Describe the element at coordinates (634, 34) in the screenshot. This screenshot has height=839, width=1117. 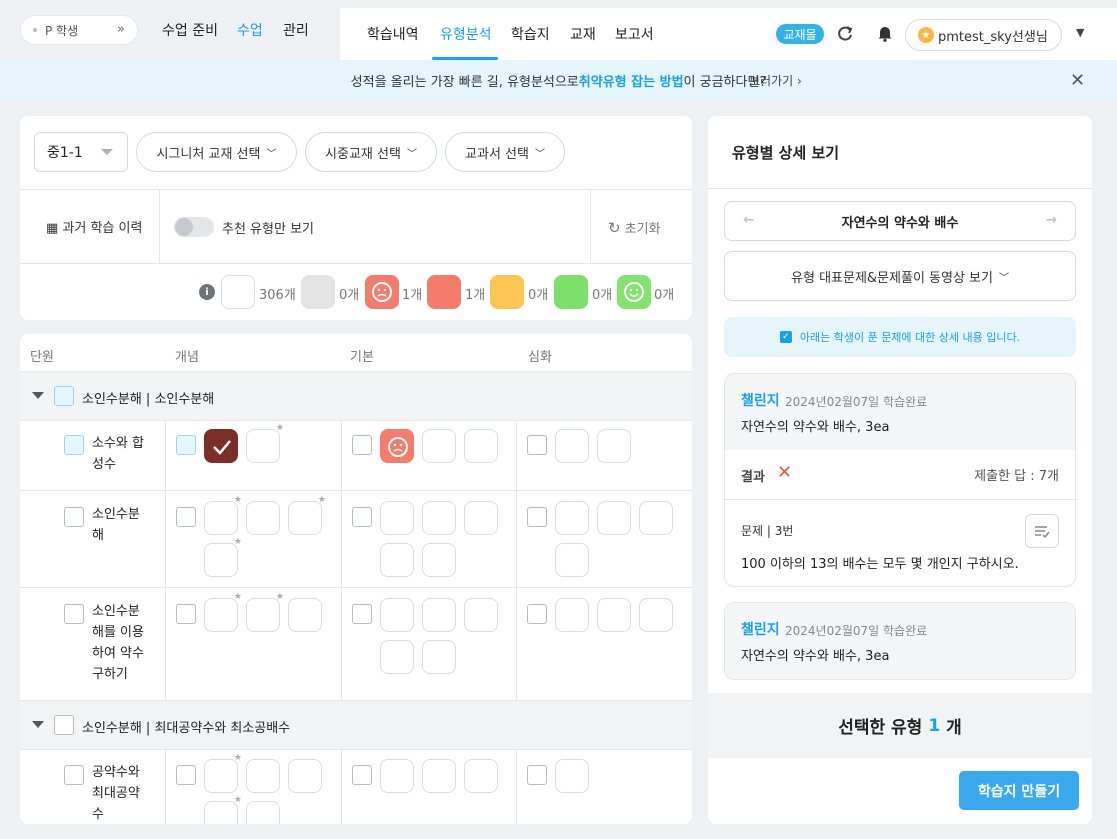
I see `subtab-report: 보고서` at that location.